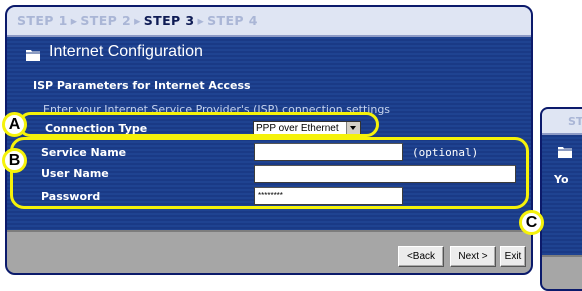 The image size is (582, 291). I want to click on step-4: STEP 4, so click(232, 20).